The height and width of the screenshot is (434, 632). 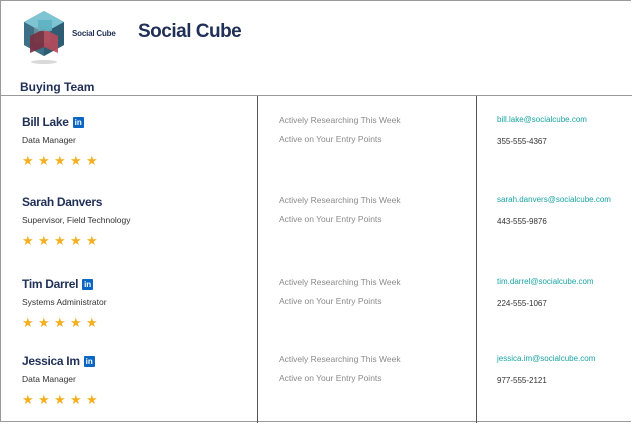 I want to click on contact-email-link: bill.lake@socialcube.com, so click(x=542, y=119).